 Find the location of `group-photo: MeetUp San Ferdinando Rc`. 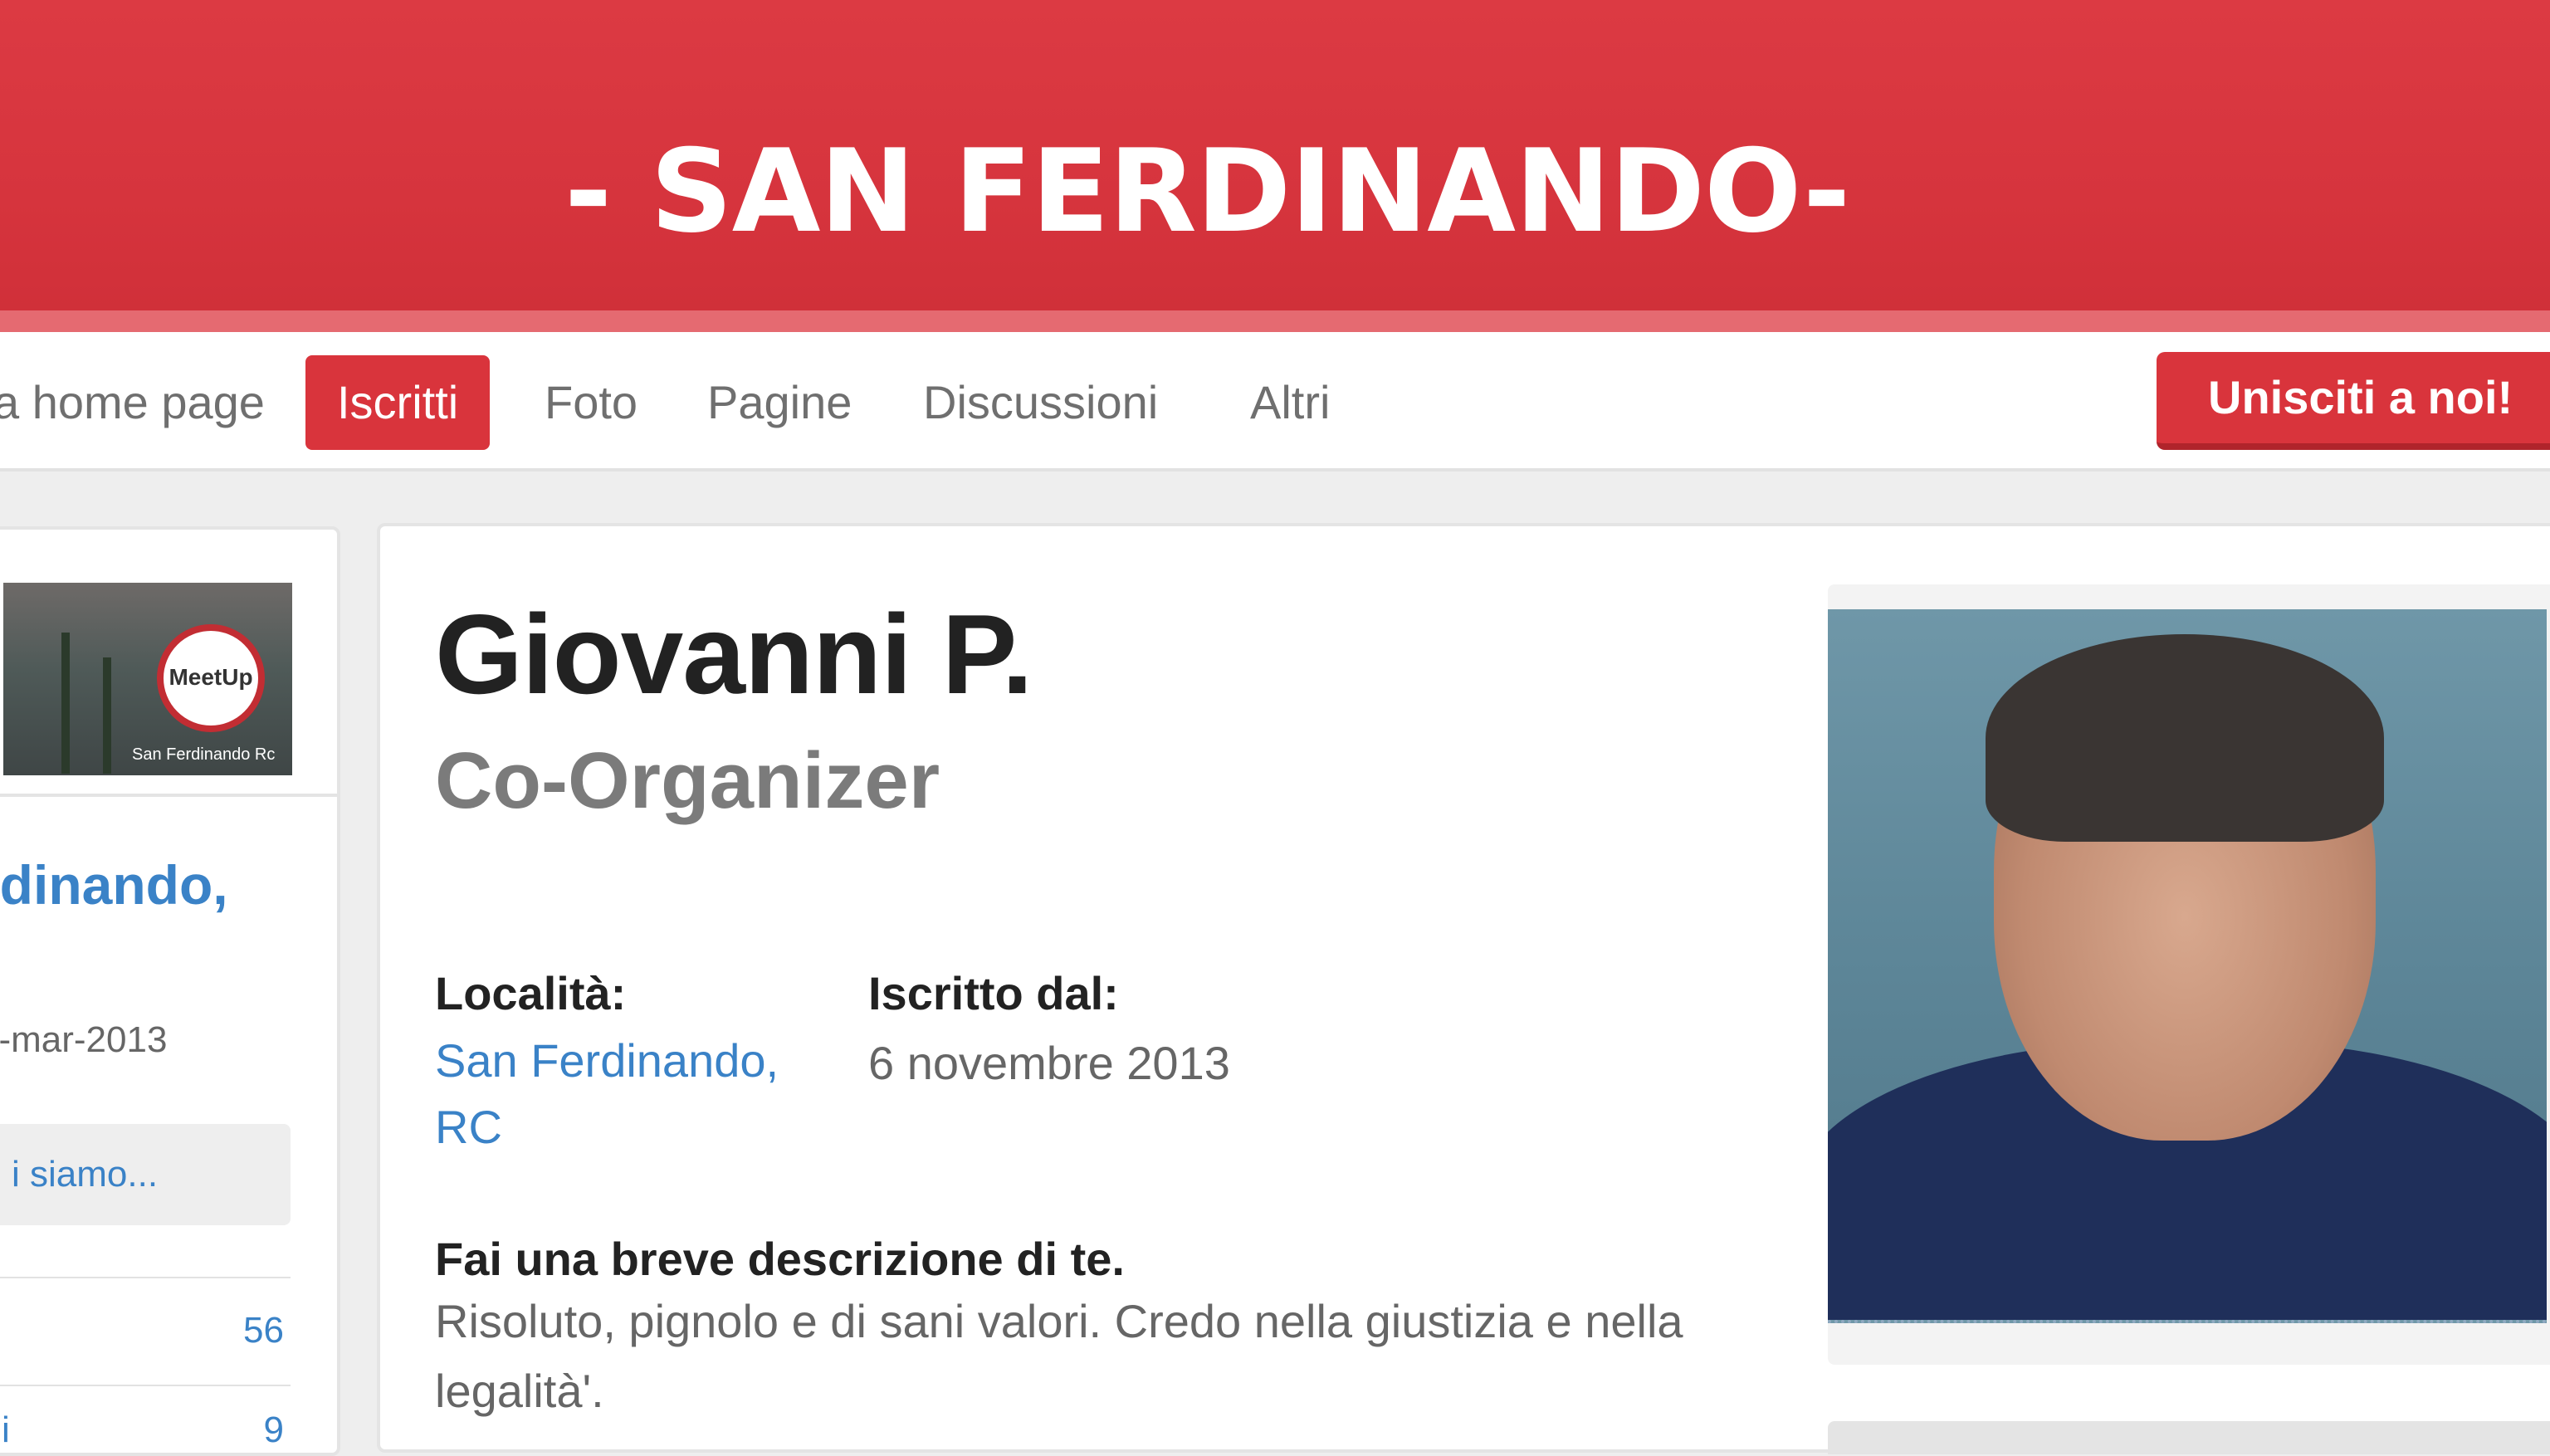

group-photo: MeetUp San Ferdinando Rc is located at coordinates (147, 679).